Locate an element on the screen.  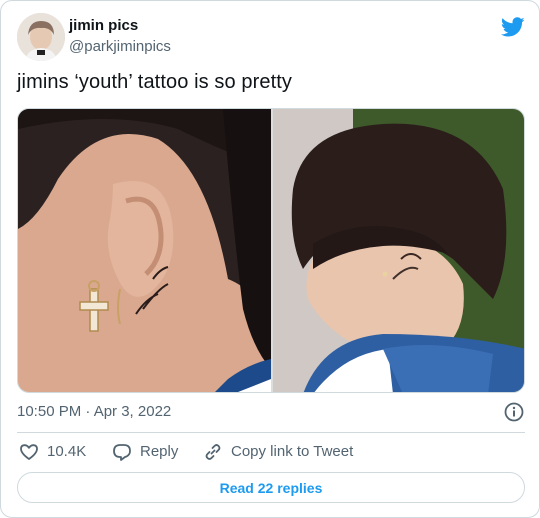
tweet-actions: 10.4K Reply Copy link to Tweet is located at coordinates (271, 452).